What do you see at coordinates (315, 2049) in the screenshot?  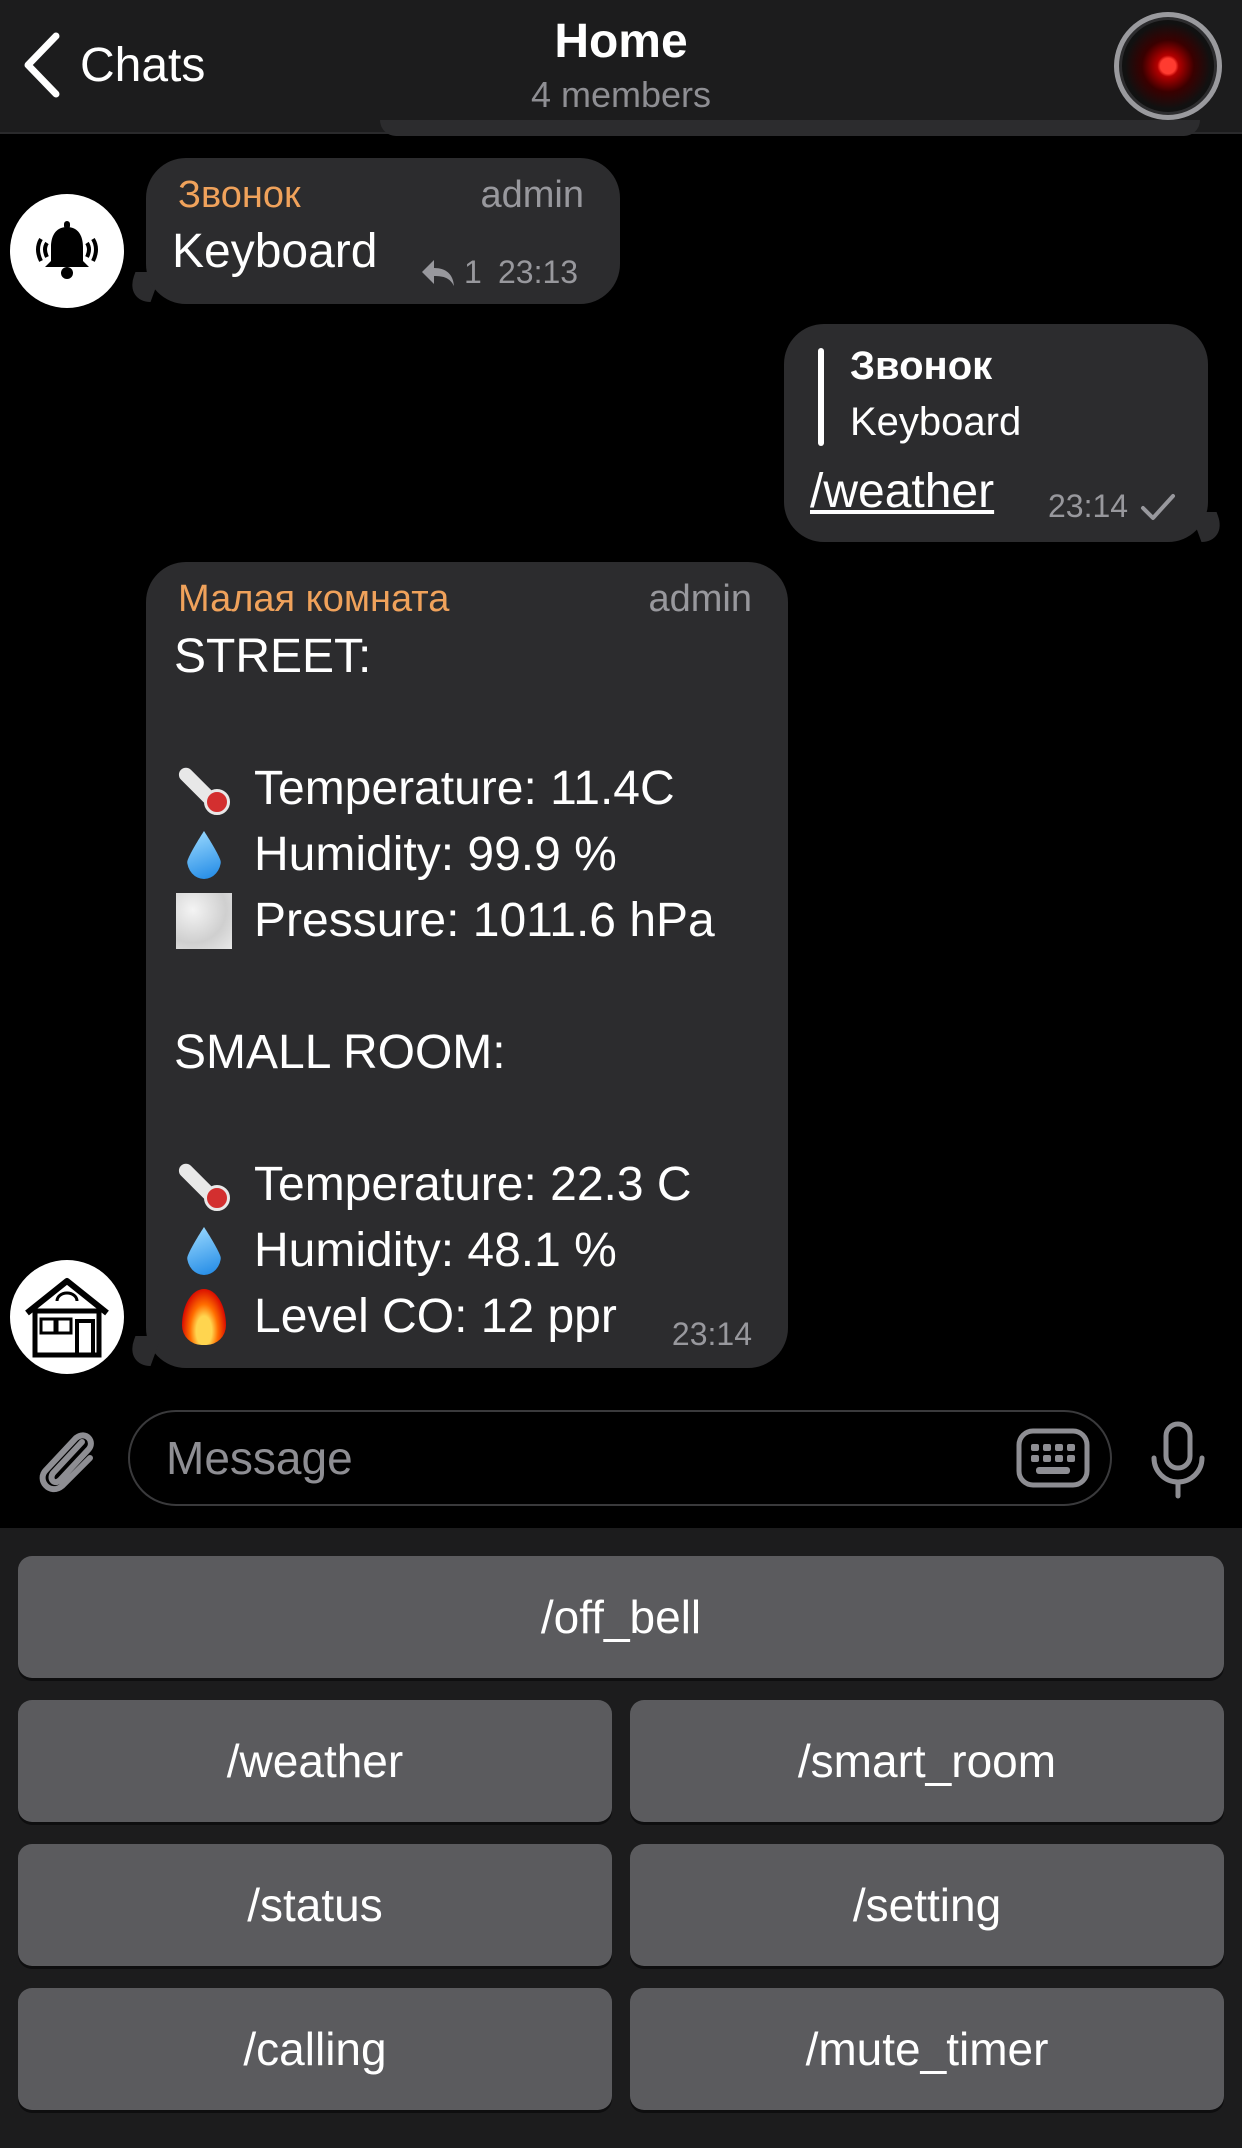 I see `command-button-calling: /calling` at bounding box center [315, 2049].